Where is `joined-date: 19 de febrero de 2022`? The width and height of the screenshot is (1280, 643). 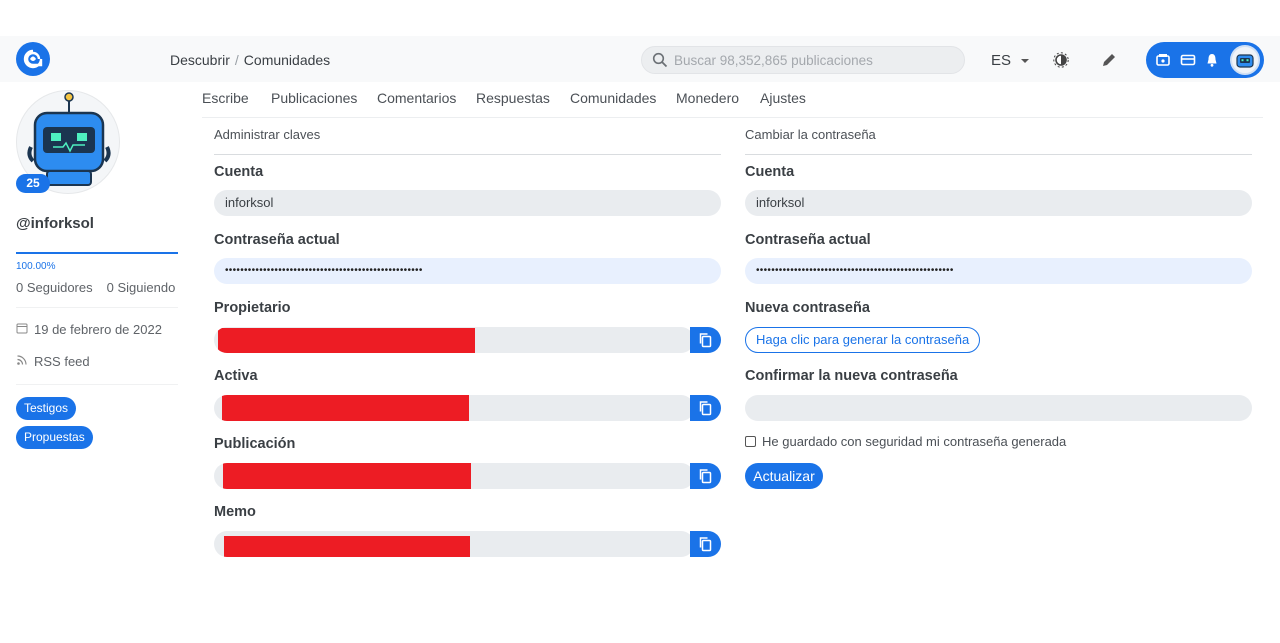 joined-date: 19 de febrero de 2022 is located at coordinates (89, 329).